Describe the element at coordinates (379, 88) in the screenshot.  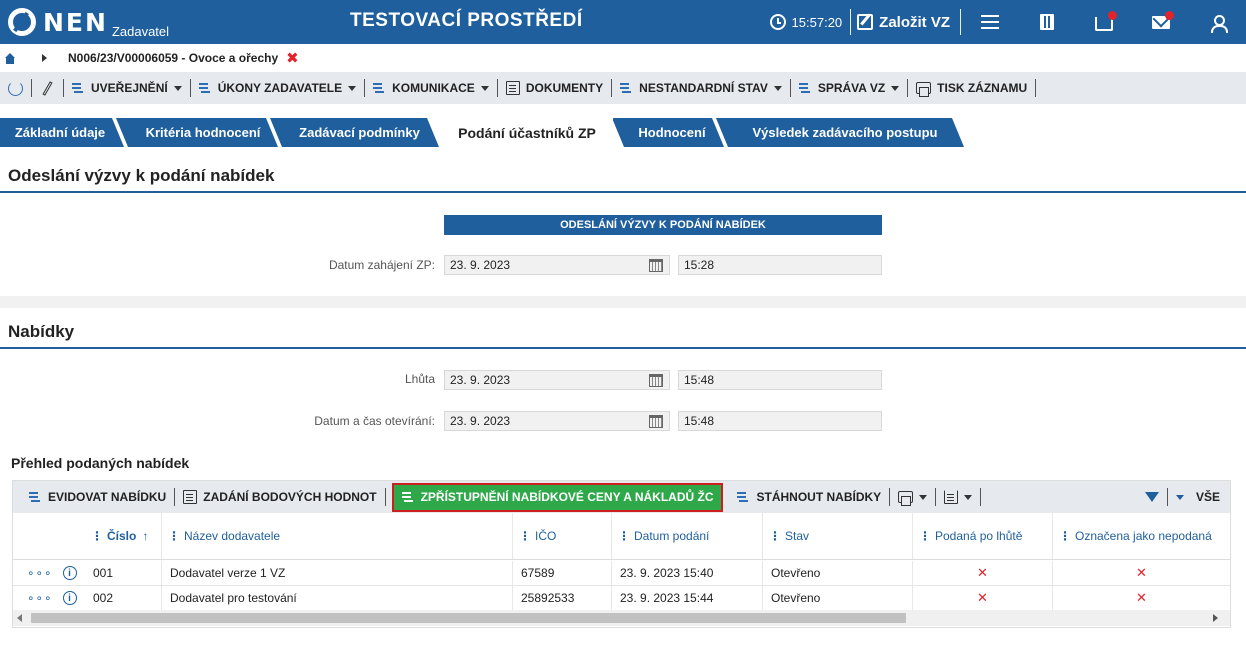
I see `lines-icon` at that location.